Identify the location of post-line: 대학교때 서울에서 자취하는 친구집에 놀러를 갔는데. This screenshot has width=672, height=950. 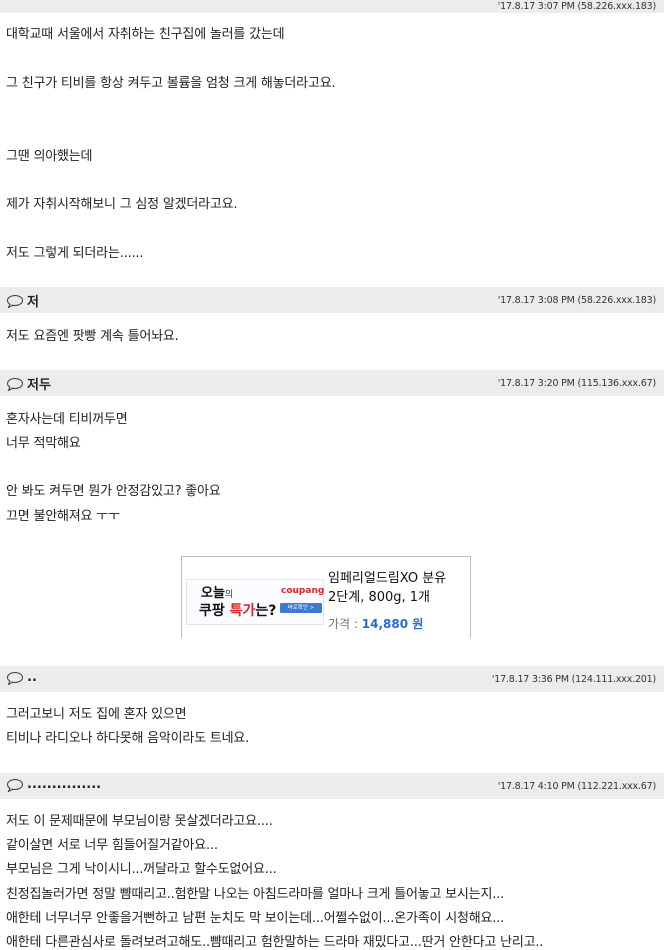
(145, 34).